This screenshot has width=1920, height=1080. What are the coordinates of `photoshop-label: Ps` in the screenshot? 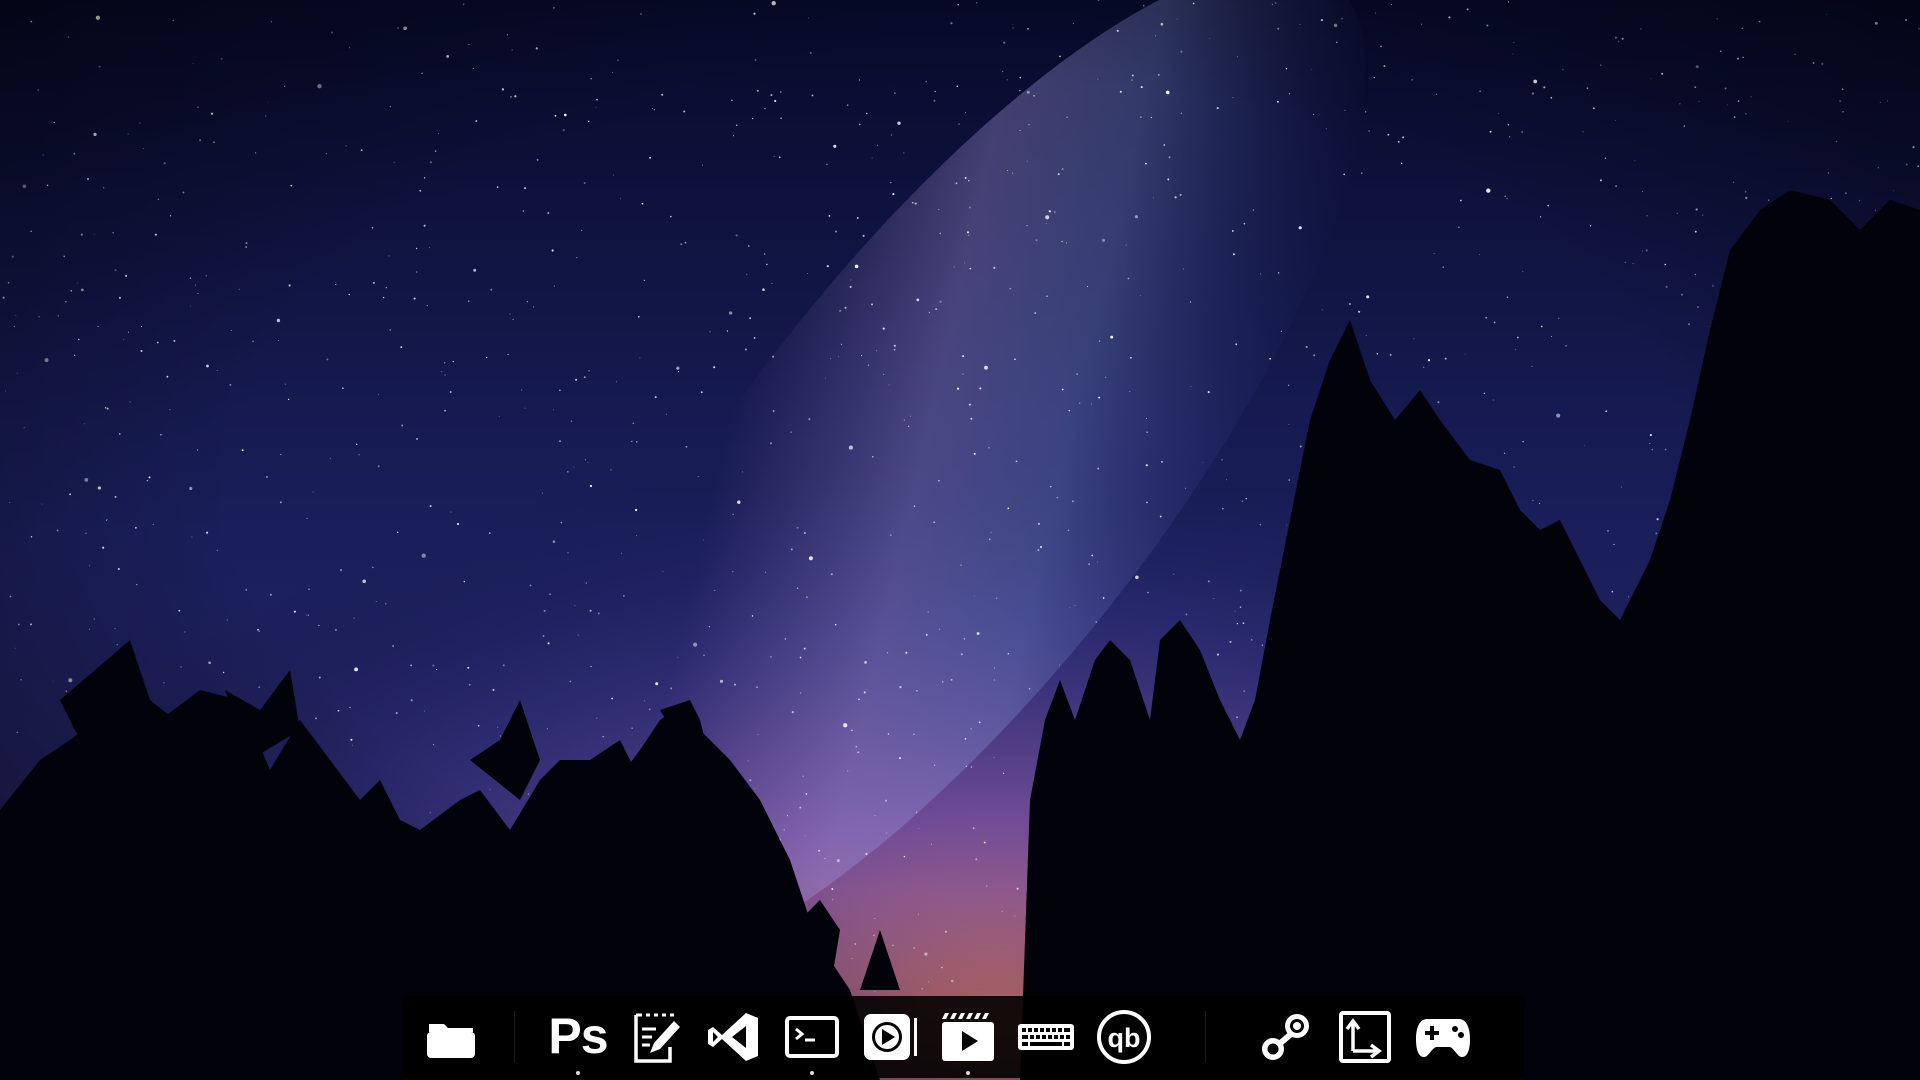 It's located at (577, 1036).